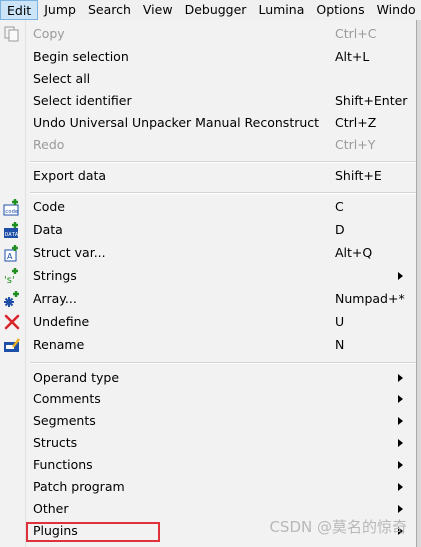 The height and width of the screenshot is (547, 421). Describe the element at coordinates (12, 207) in the screenshot. I see `code-icon: code` at that location.